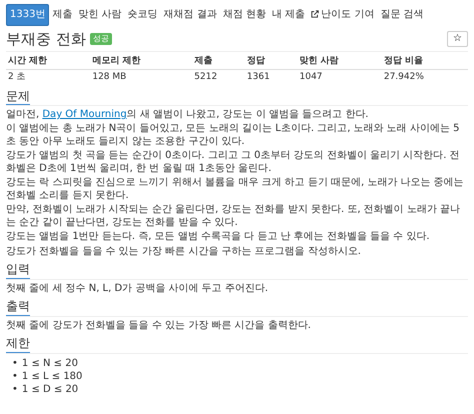 This screenshot has height=414, width=474. What do you see at coordinates (18, 96) in the screenshot?
I see `section-heading: 문제` at bounding box center [18, 96].